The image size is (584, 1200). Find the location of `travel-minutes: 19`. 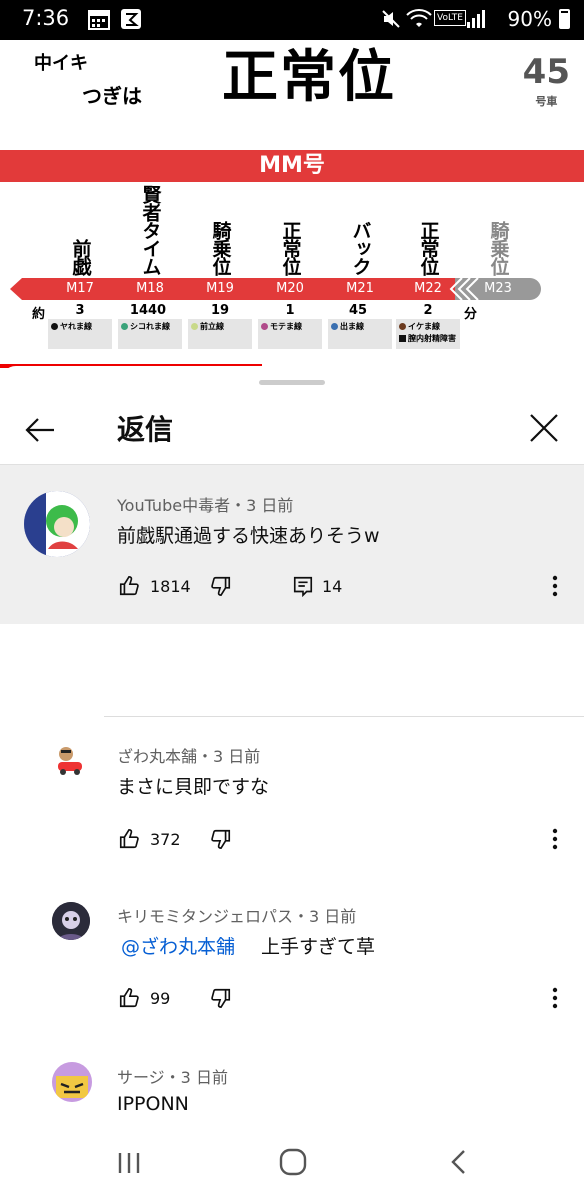

travel-minutes: 19 is located at coordinates (220, 310).